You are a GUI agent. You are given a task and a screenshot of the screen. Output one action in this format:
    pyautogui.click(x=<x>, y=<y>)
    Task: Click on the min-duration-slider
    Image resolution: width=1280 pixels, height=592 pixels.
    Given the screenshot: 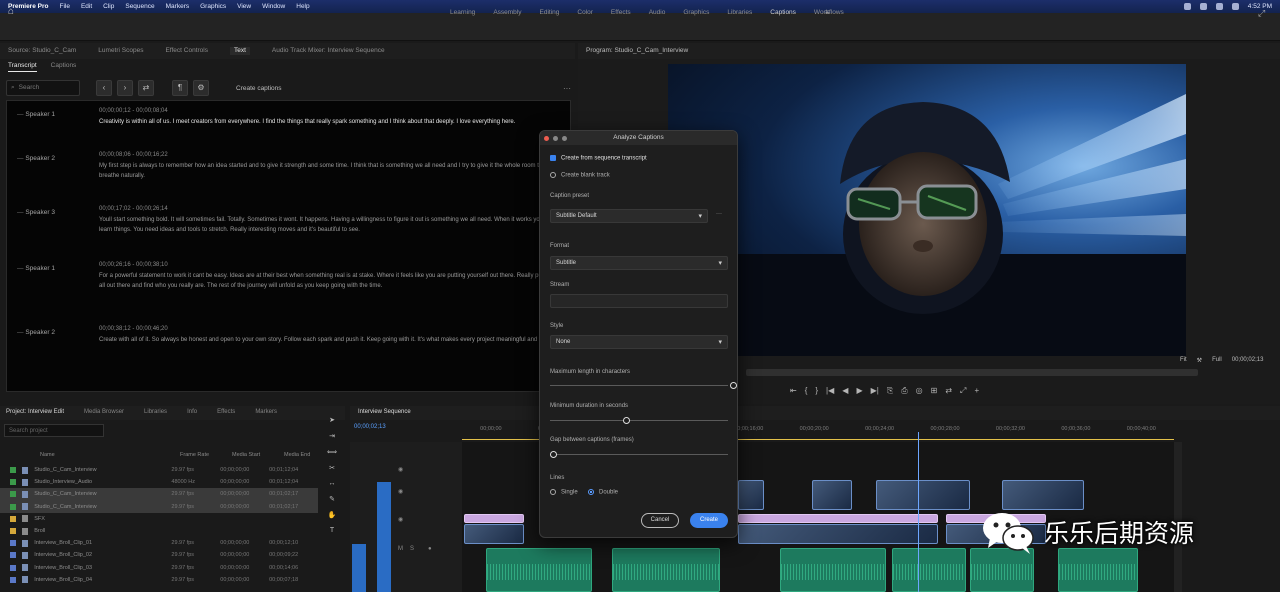 What is the action you would take?
    pyautogui.click(x=639, y=420)
    